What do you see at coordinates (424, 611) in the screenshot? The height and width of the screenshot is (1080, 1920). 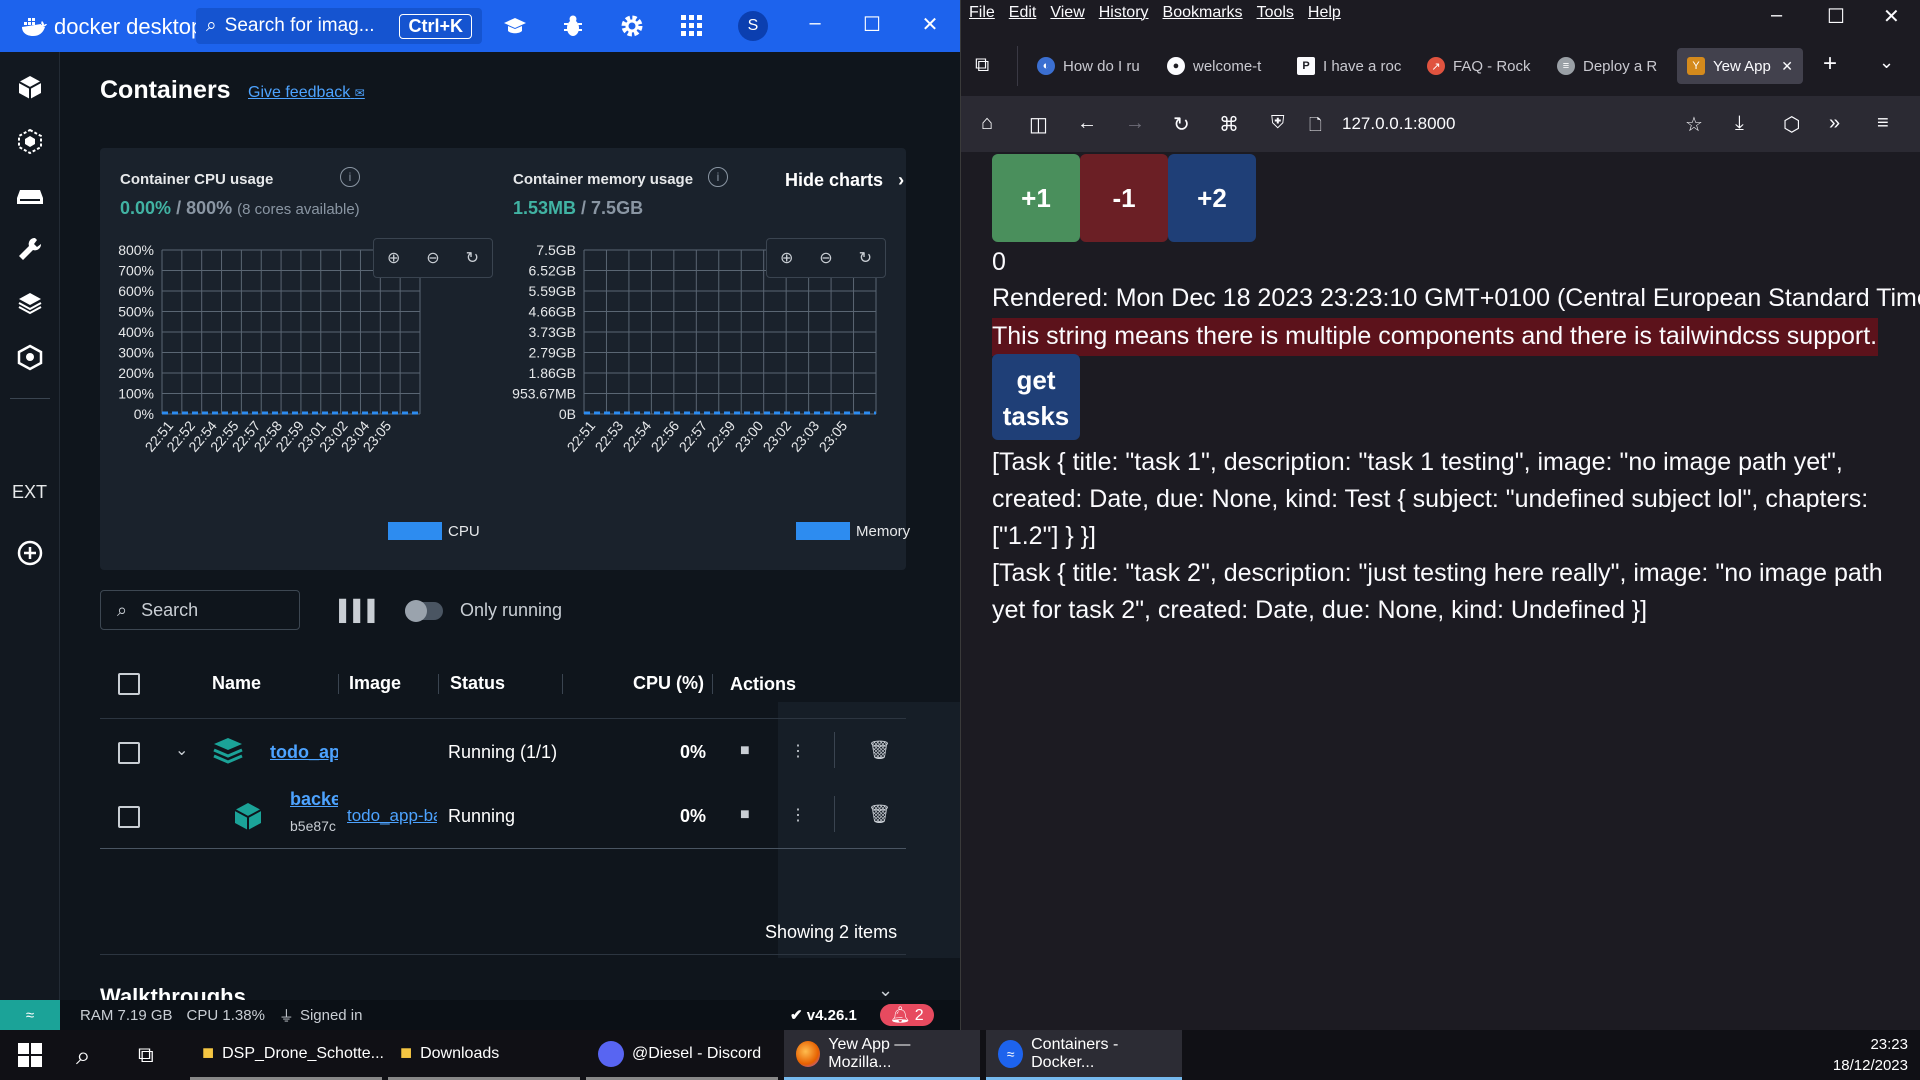 I see `only-running-toggle` at bounding box center [424, 611].